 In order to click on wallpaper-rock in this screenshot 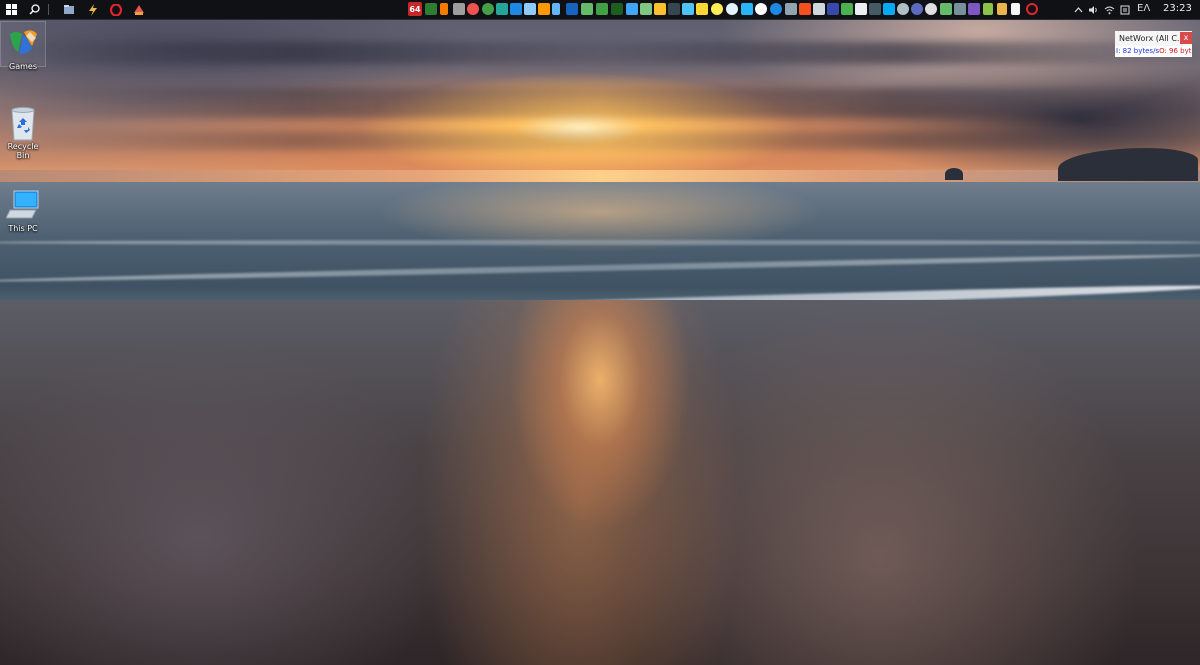, I will do `click(954, 174)`.